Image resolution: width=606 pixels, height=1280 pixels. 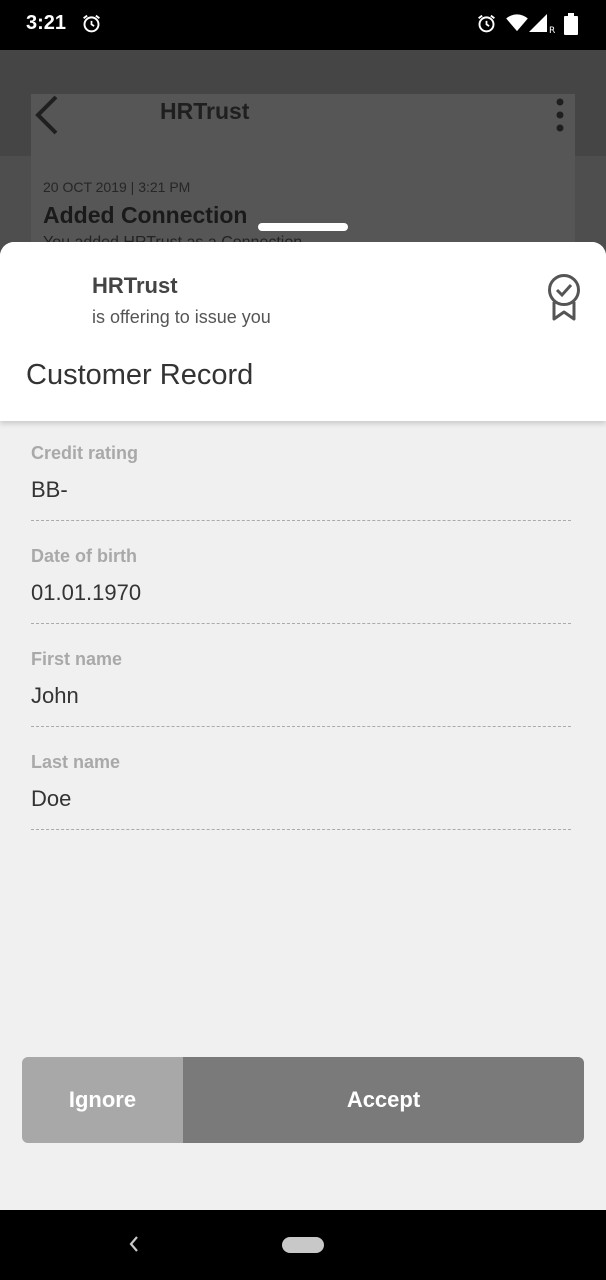 What do you see at coordinates (55, 695) in the screenshot?
I see `attribute-value: John` at bounding box center [55, 695].